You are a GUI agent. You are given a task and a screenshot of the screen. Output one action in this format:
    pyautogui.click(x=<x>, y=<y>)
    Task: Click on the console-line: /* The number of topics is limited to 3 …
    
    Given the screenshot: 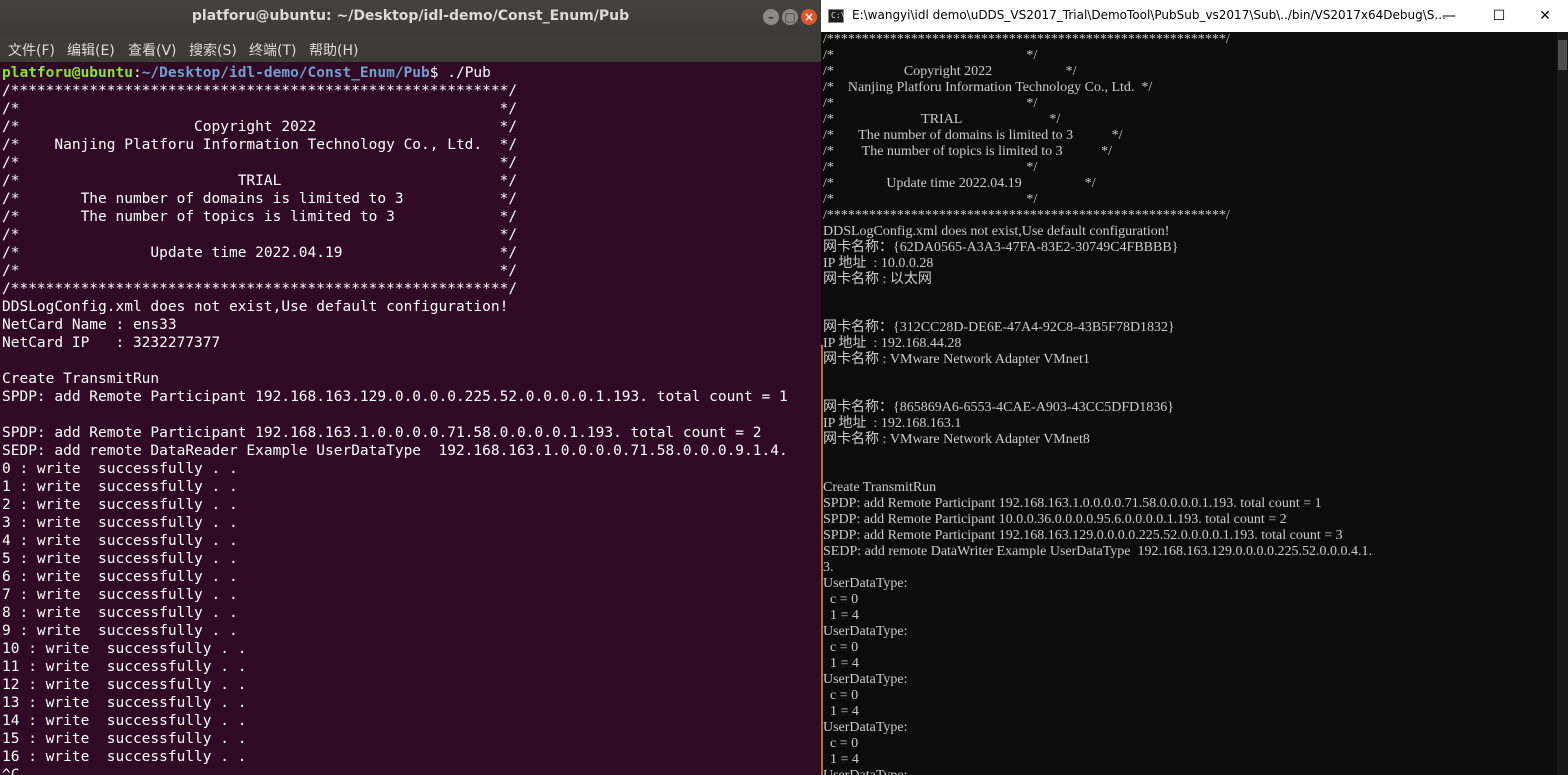 What is the action you would take?
    pyautogui.click(x=968, y=151)
    